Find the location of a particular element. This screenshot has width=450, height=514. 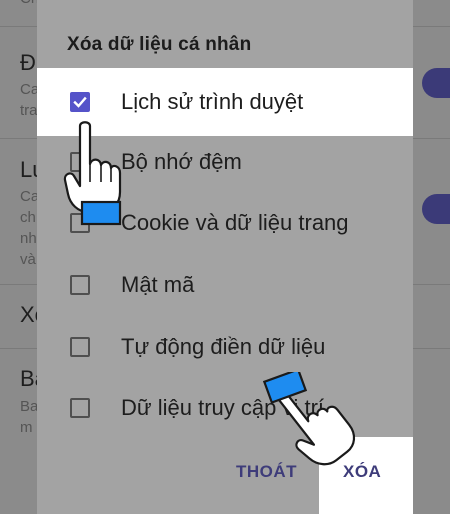

option-passwords: Mật mã is located at coordinates (225, 285).